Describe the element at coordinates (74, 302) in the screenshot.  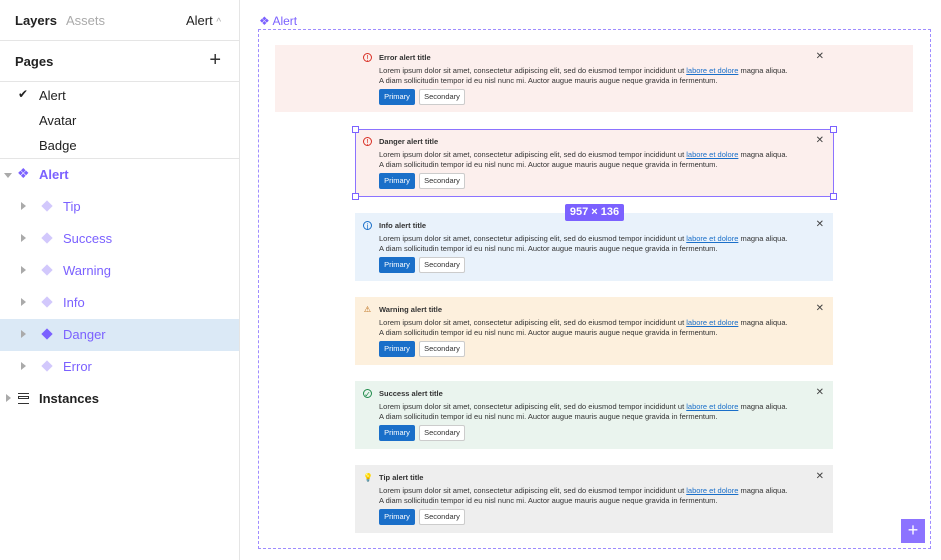
I see `layer-label: Info` at that location.